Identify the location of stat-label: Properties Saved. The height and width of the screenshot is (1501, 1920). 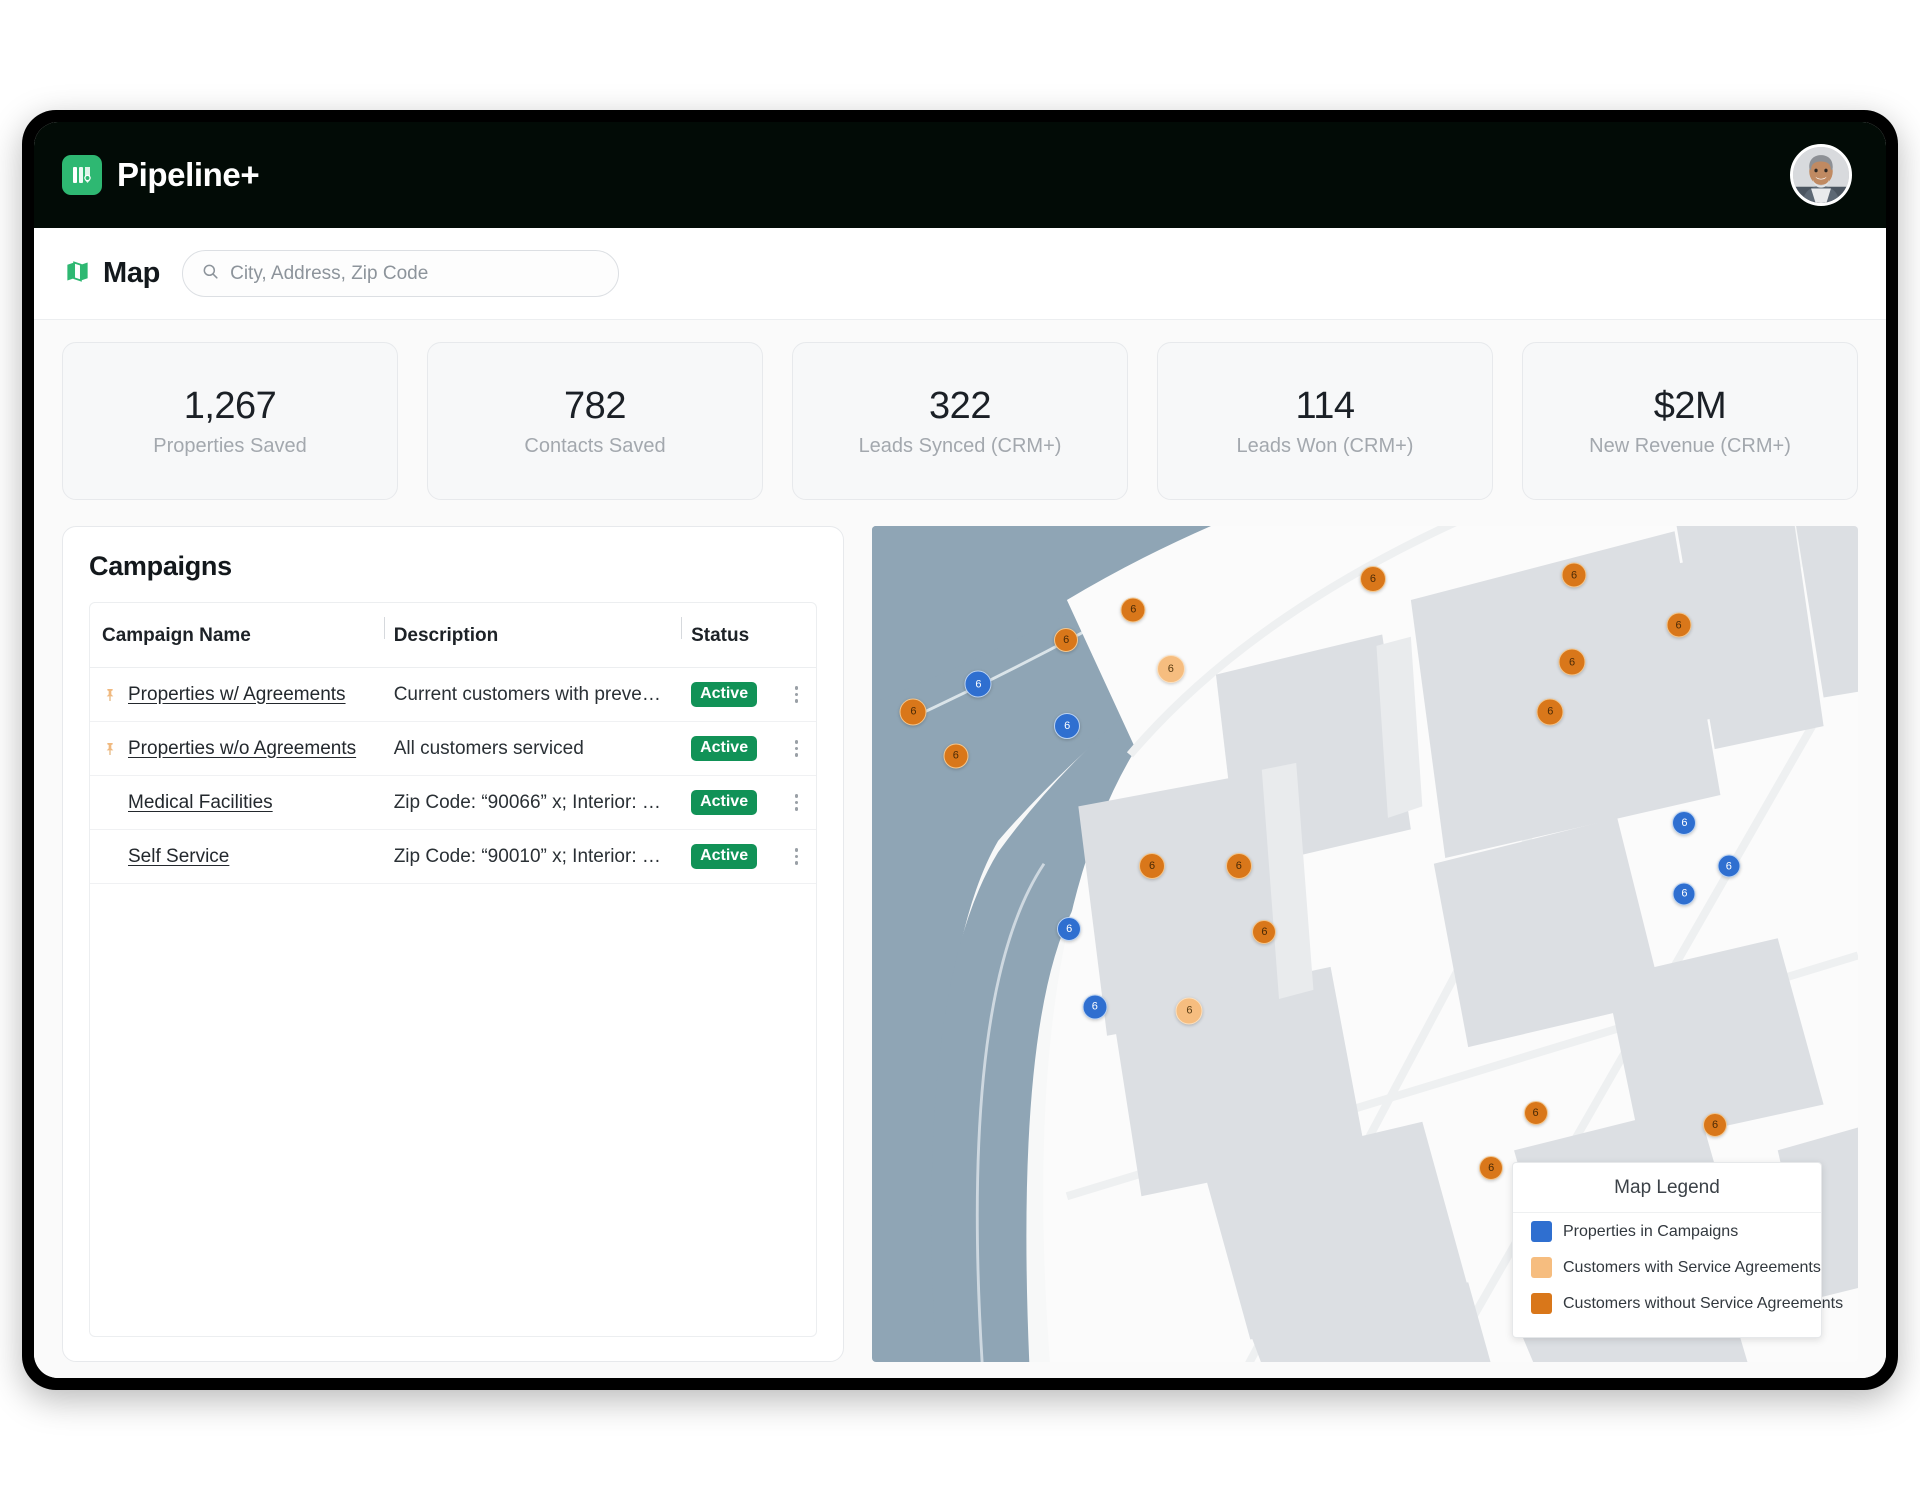
(230, 445).